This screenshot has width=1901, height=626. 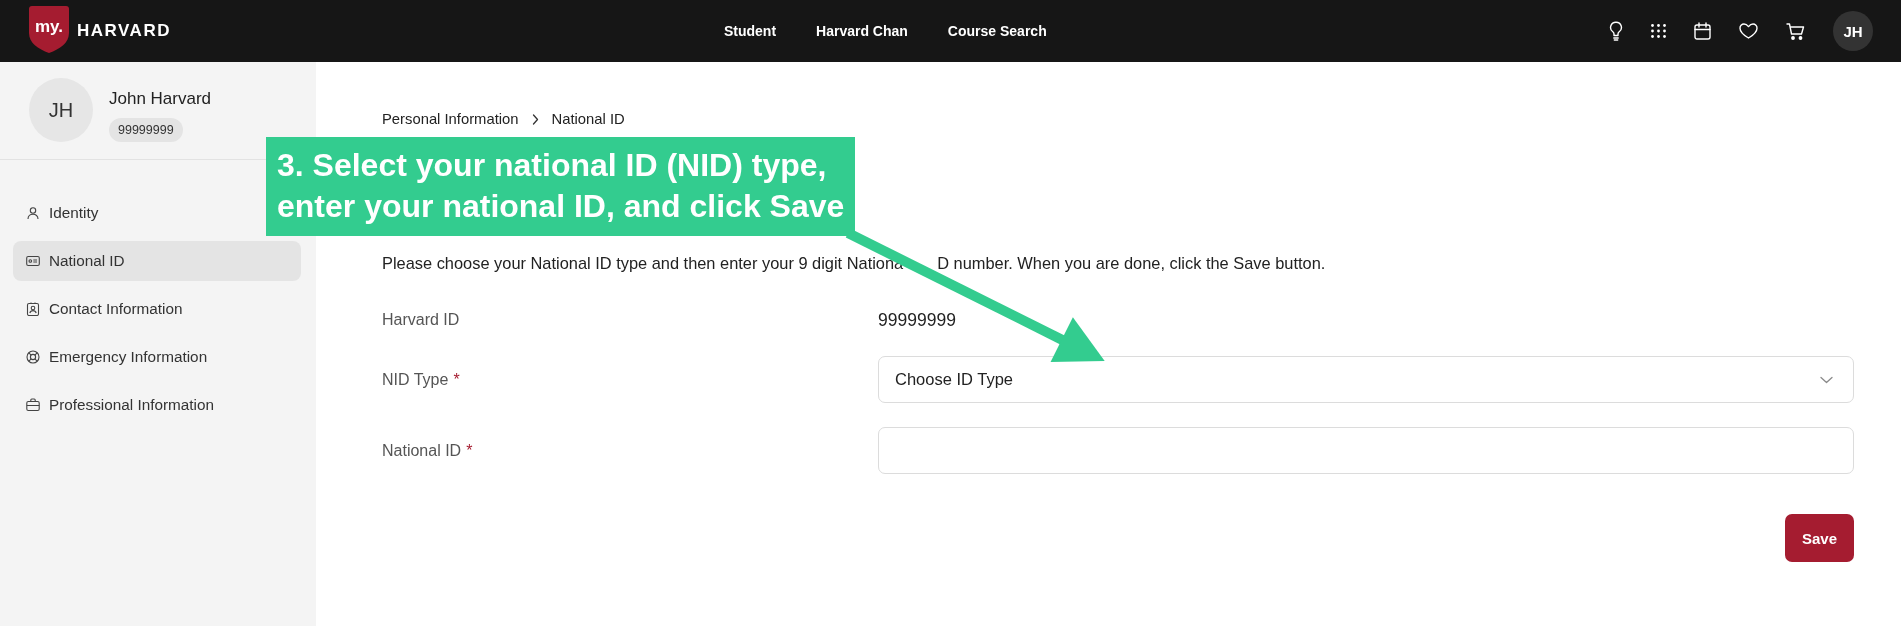 What do you see at coordinates (862, 31) in the screenshot?
I see `nav-link: Harvard Chan` at bounding box center [862, 31].